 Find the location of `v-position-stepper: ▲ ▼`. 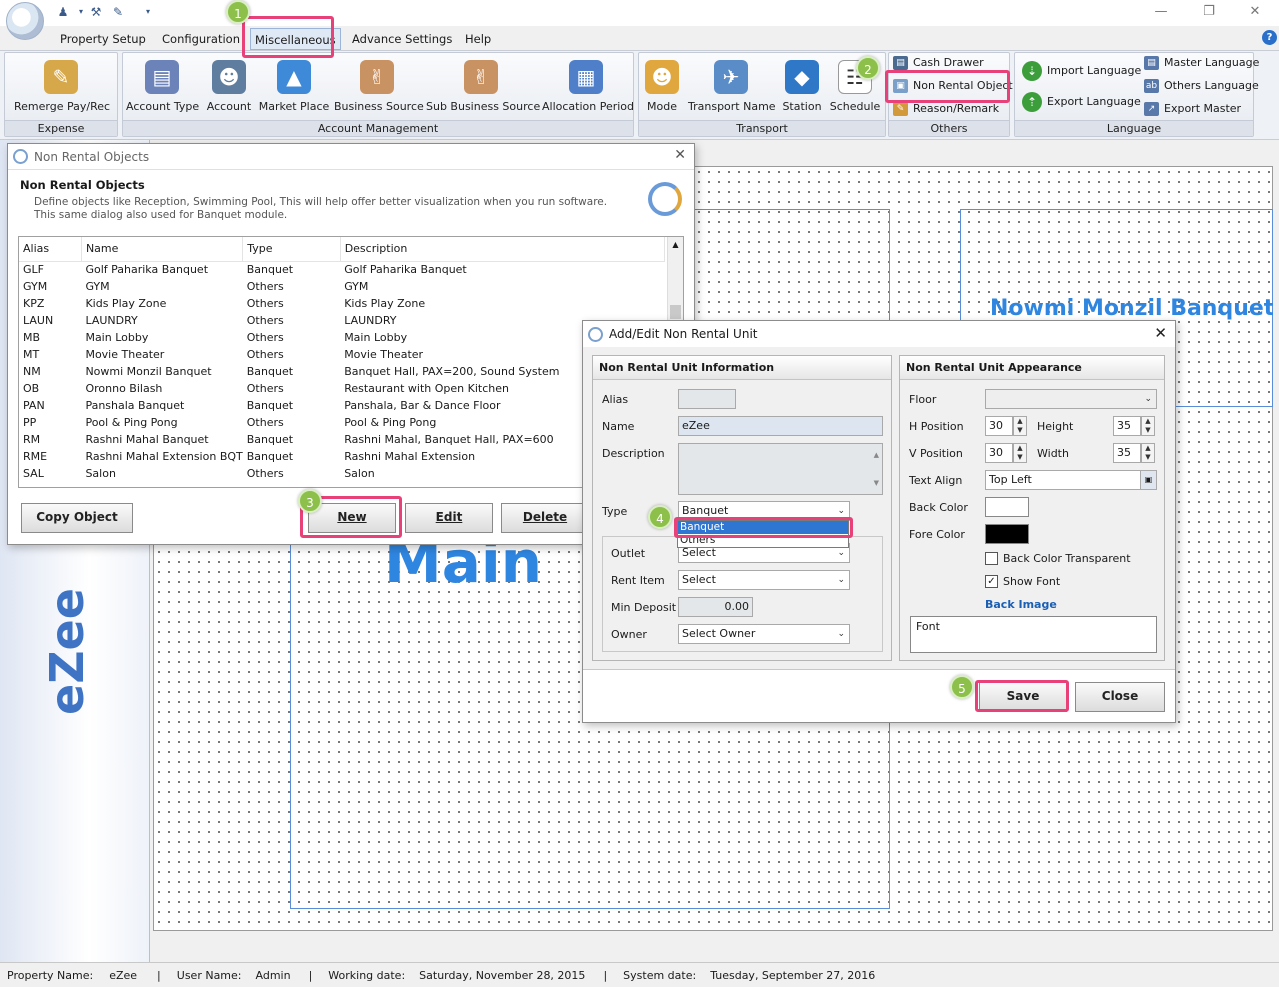

v-position-stepper: ▲ ▼ is located at coordinates (1020, 453).